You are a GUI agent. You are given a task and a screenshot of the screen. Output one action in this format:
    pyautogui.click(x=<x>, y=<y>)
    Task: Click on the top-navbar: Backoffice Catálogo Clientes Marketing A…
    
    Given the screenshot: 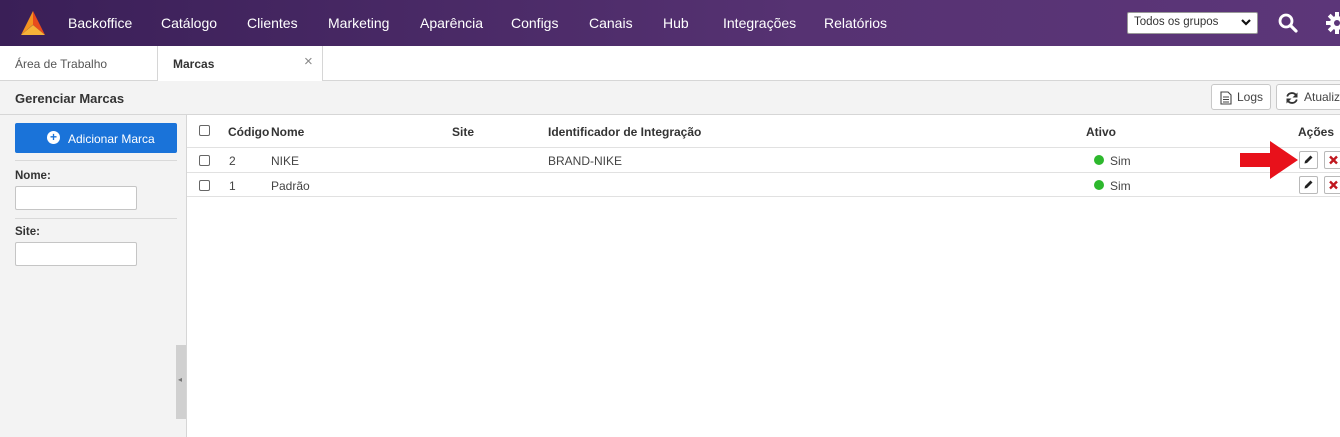 What is the action you would take?
    pyautogui.click(x=670, y=23)
    